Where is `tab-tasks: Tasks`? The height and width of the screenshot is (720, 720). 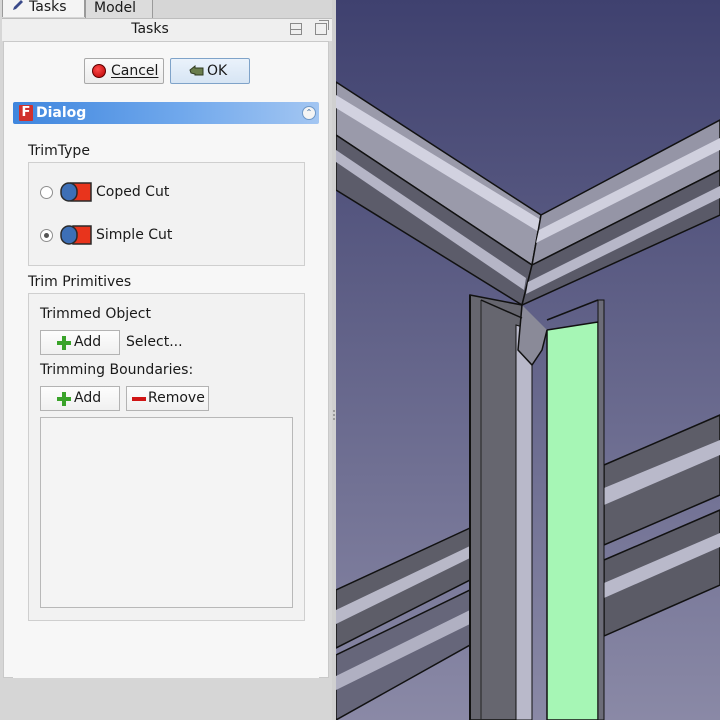
tab-tasks: Tasks is located at coordinates (43, 8).